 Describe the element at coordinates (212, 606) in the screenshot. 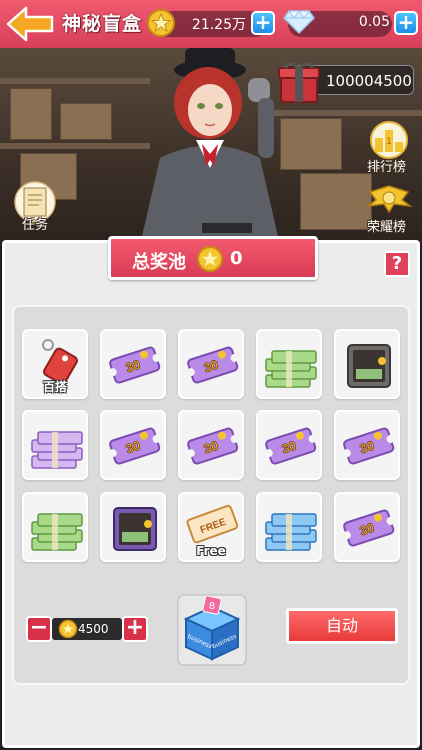

I see `blind-box-number: 8` at that location.